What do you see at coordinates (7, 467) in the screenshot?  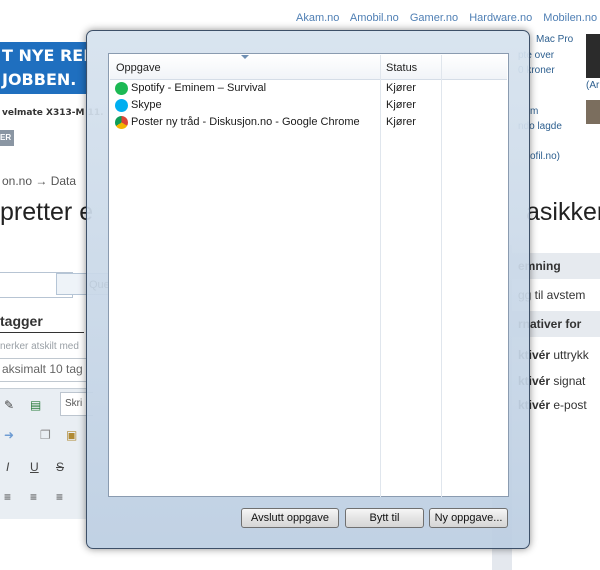 I see `italic-icon: I` at bounding box center [7, 467].